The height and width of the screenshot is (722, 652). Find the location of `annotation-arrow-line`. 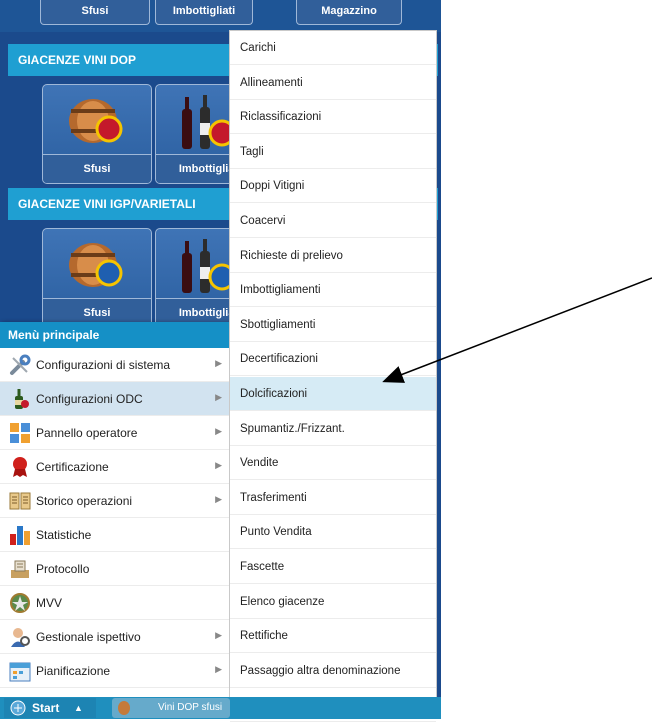

annotation-arrow-line is located at coordinates (517, 330).